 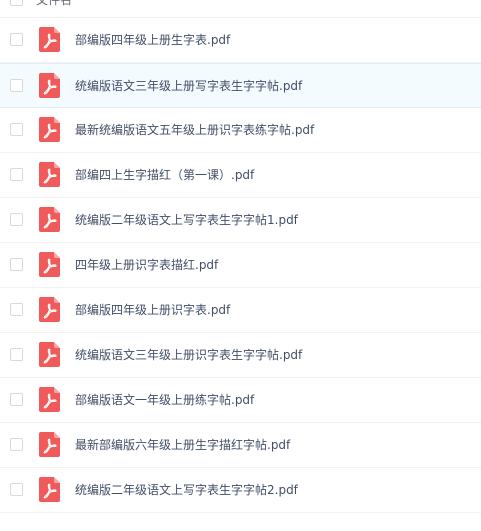 I want to click on file-row: 部编版四年级上册生字表.pdf, so click(x=240, y=40).